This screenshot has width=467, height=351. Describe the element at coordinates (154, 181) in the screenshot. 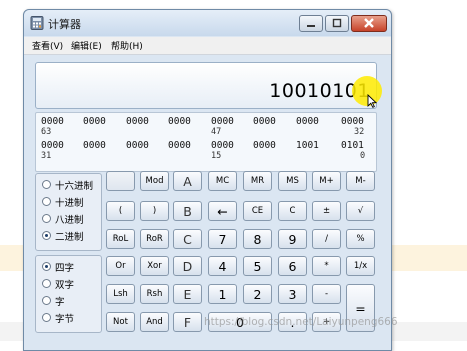

I see `mod-key: Mod` at that location.